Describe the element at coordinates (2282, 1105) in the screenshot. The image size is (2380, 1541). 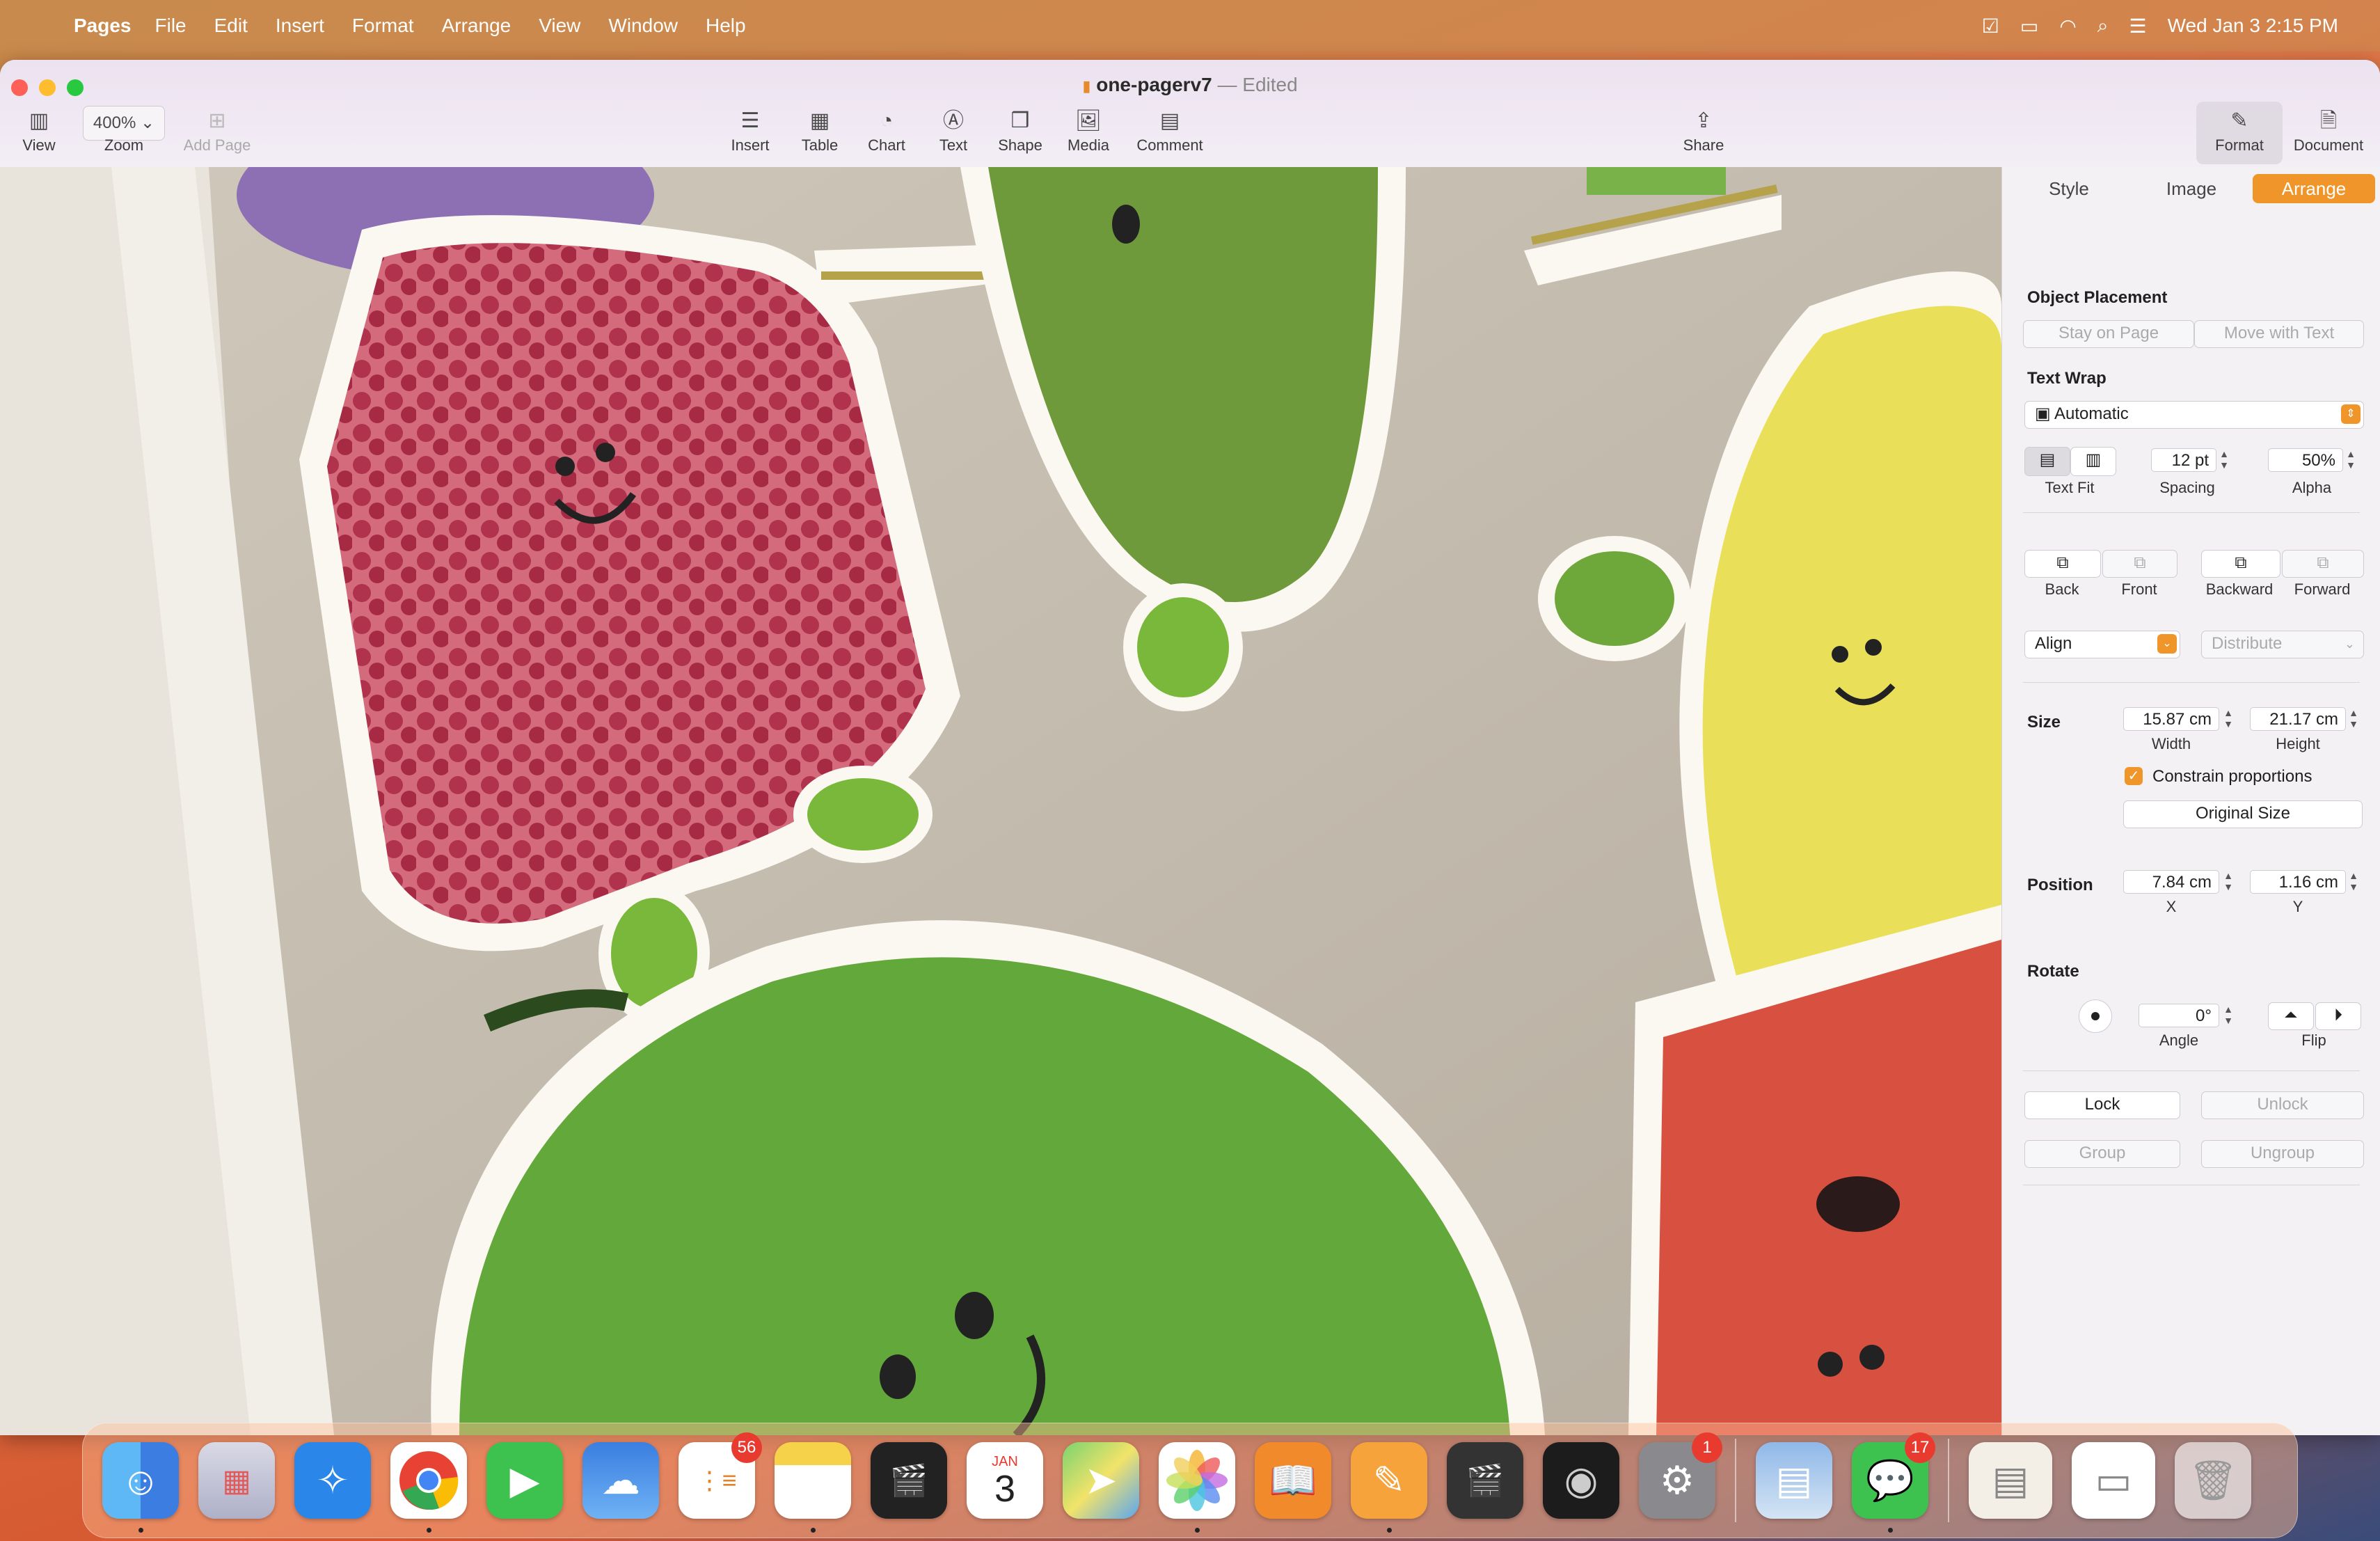
I see `unlock-button: Unlock` at that location.